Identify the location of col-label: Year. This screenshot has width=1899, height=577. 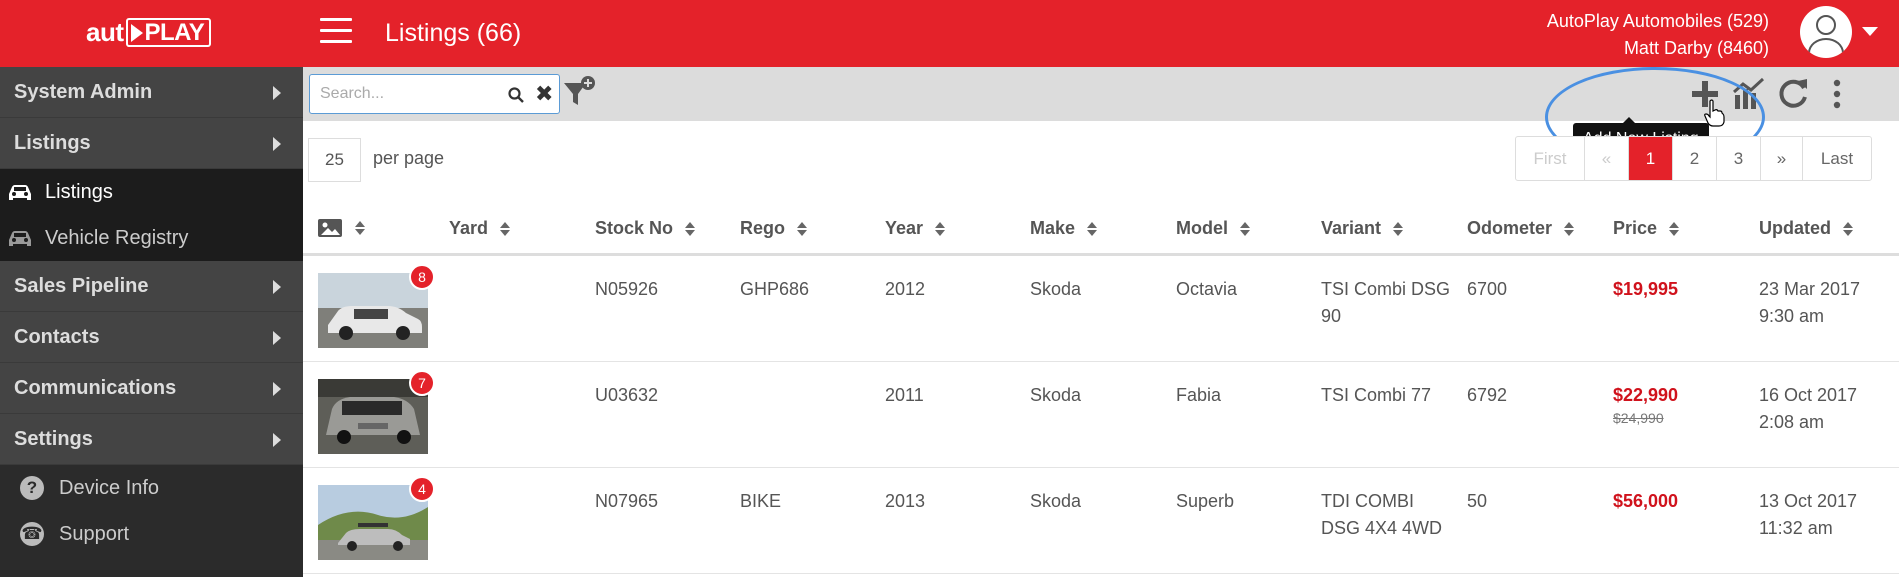
(904, 228).